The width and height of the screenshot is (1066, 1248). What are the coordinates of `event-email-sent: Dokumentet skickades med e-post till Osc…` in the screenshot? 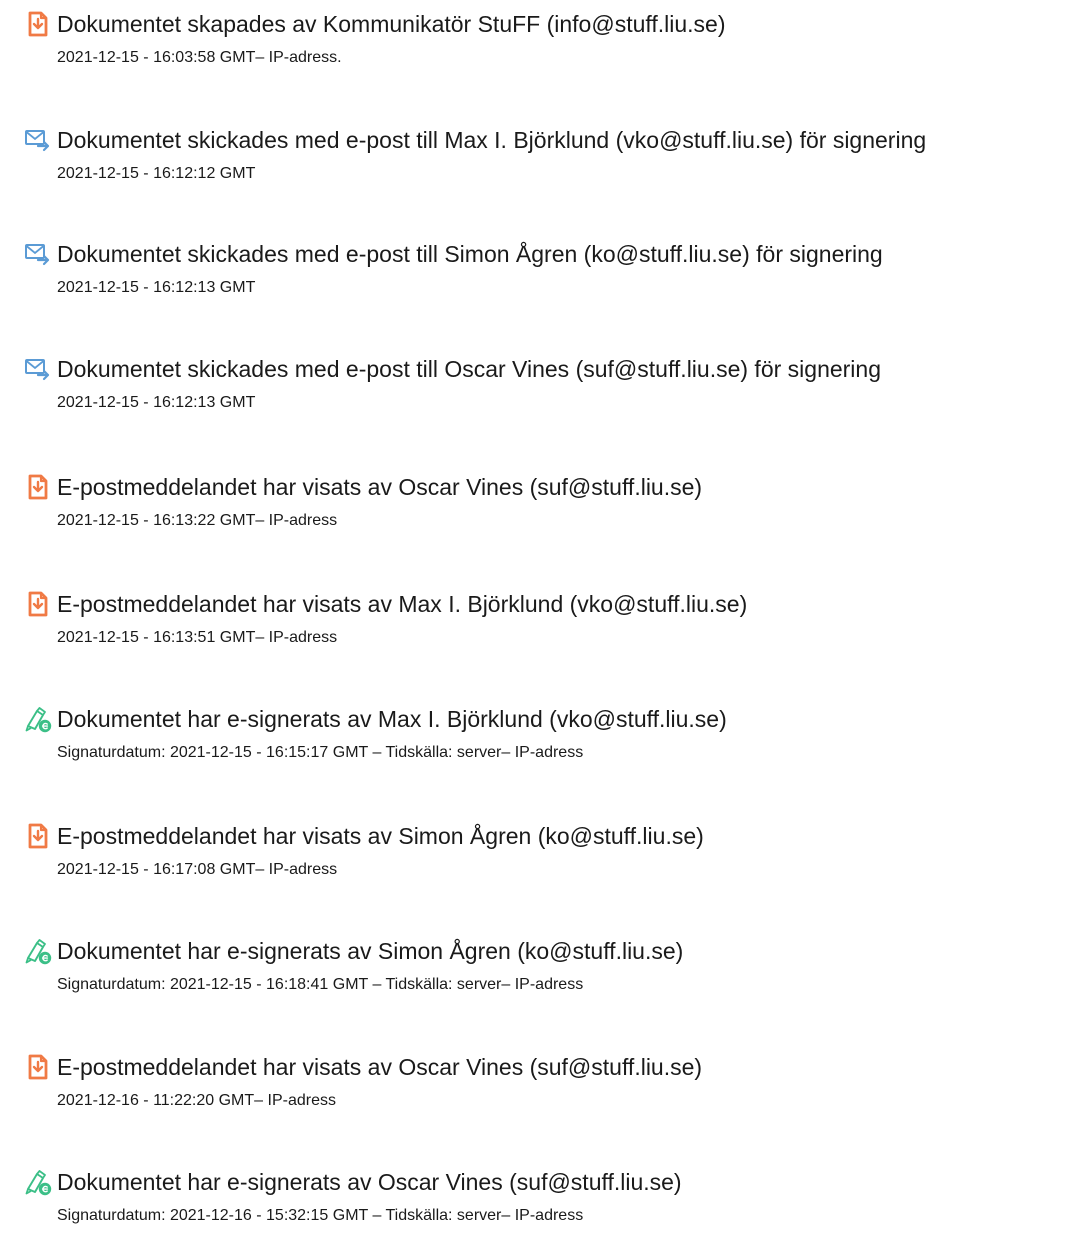 It's located at (533, 395).